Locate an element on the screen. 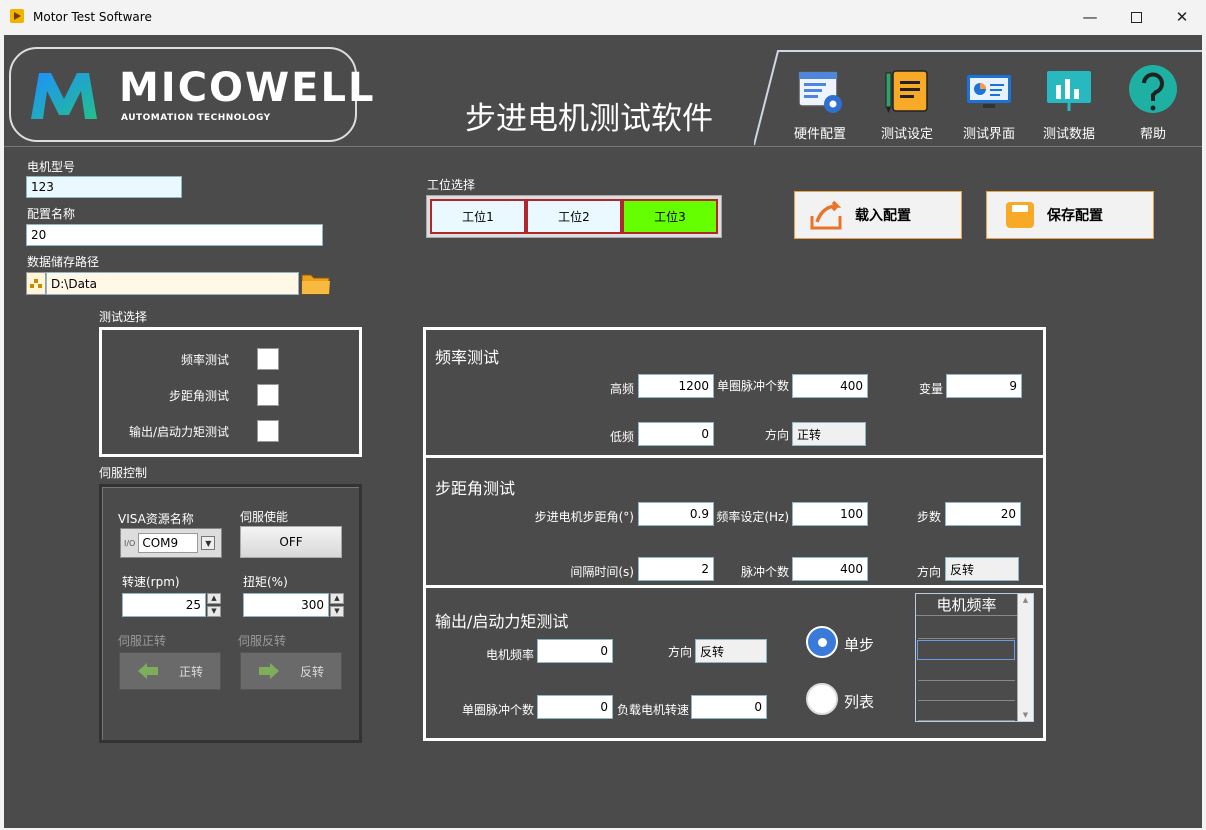  header-underline is located at coordinates (603, 146).